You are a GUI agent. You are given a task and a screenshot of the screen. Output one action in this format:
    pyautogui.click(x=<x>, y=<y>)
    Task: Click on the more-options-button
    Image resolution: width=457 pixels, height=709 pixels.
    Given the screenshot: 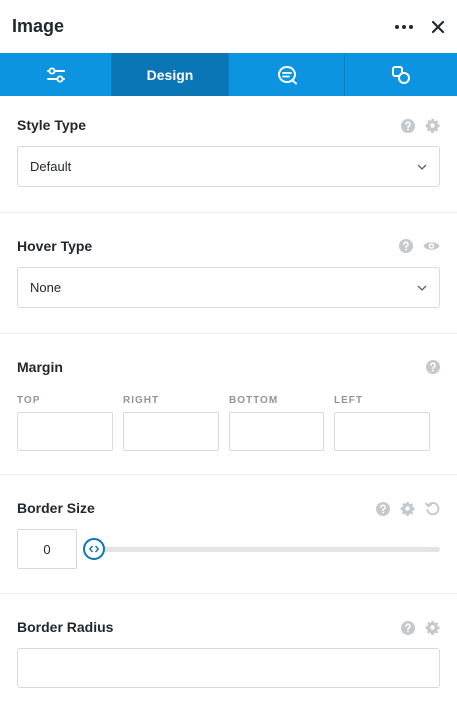 What is the action you would take?
    pyautogui.click(x=404, y=27)
    